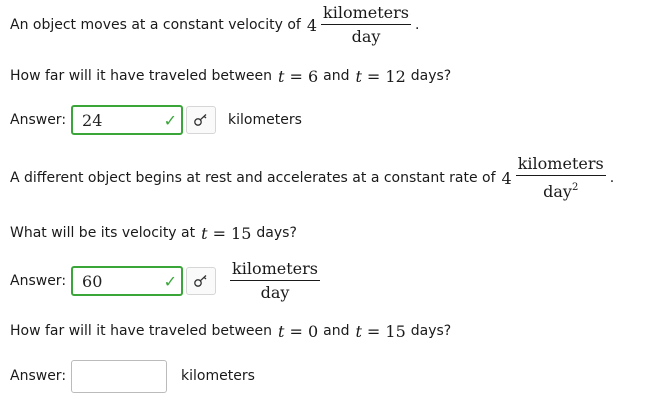 Image resolution: width=658 pixels, height=409 pixels. I want to click on acceleration-value: 4, so click(506, 178).